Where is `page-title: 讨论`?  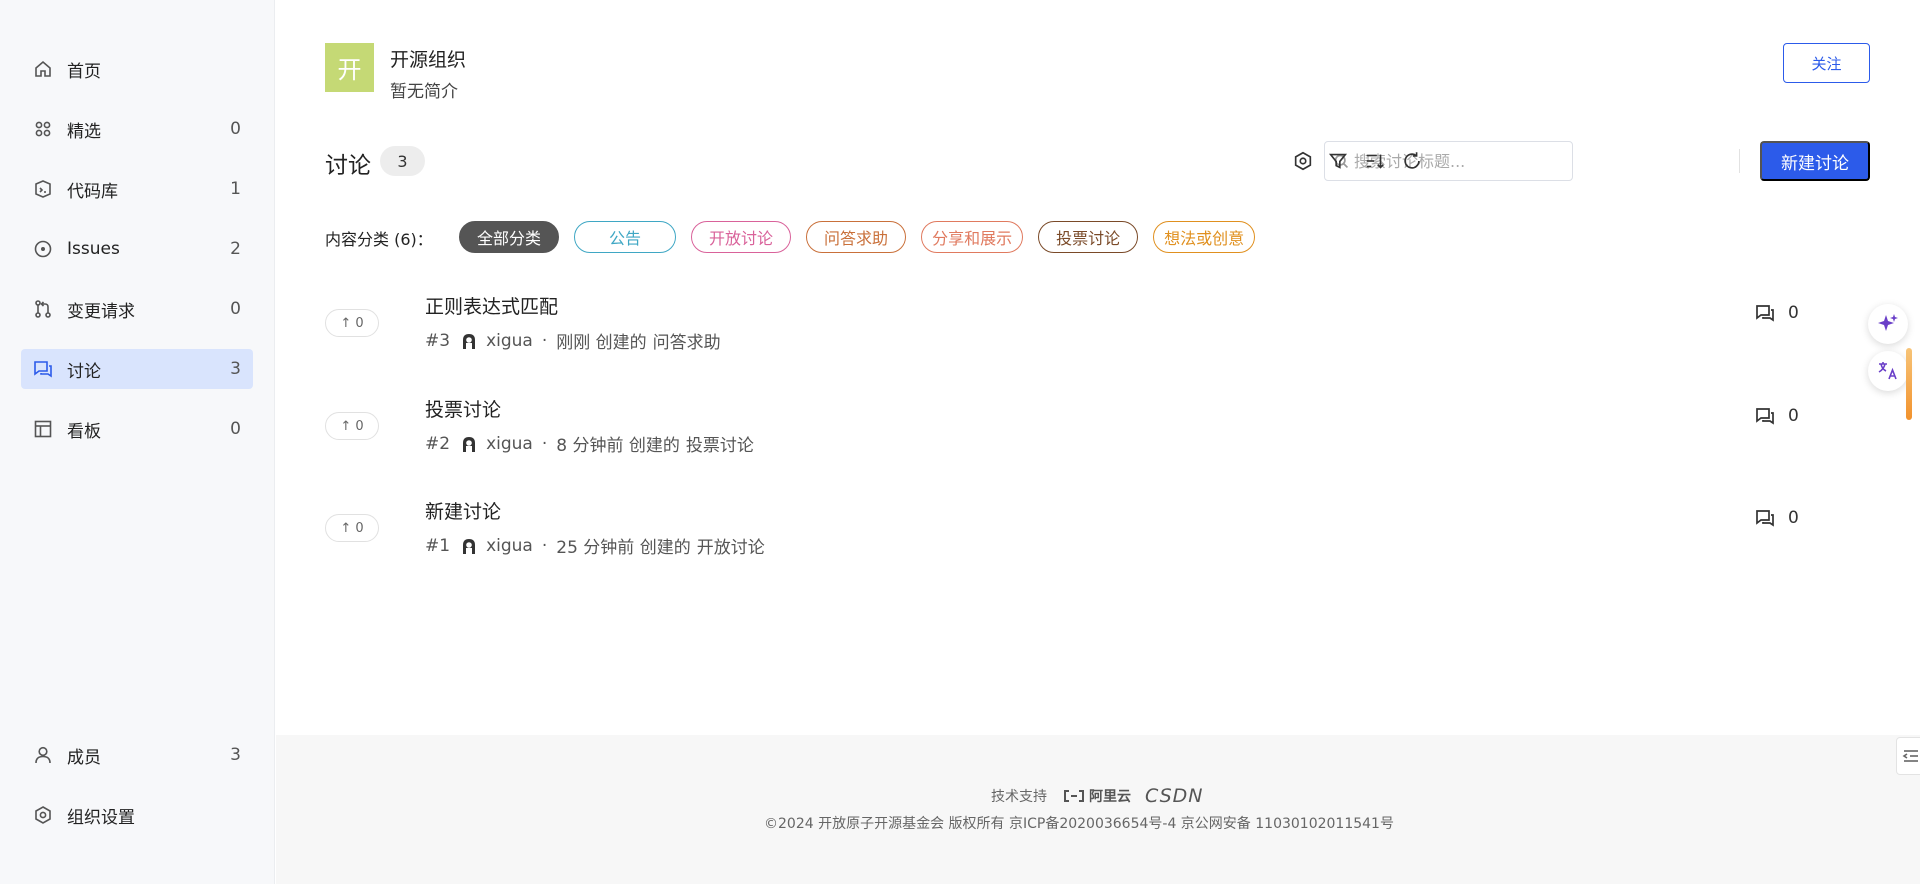 page-title: 讨论 is located at coordinates (348, 166).